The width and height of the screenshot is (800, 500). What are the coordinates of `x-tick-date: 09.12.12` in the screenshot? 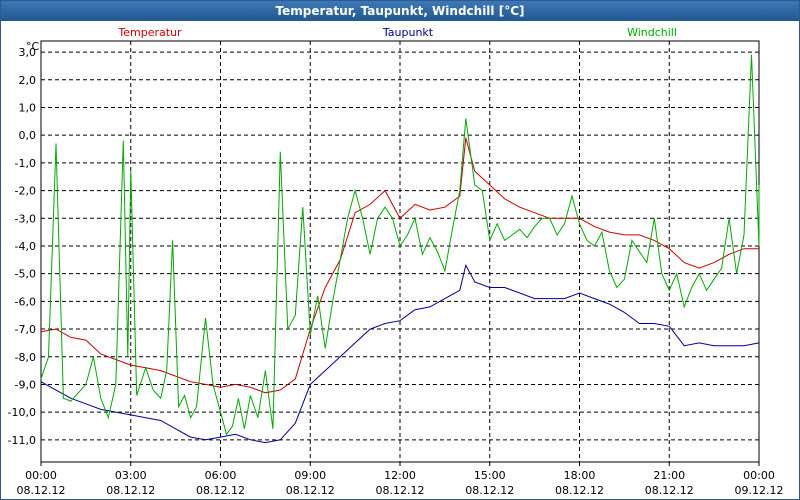 It's located at (759, 490).